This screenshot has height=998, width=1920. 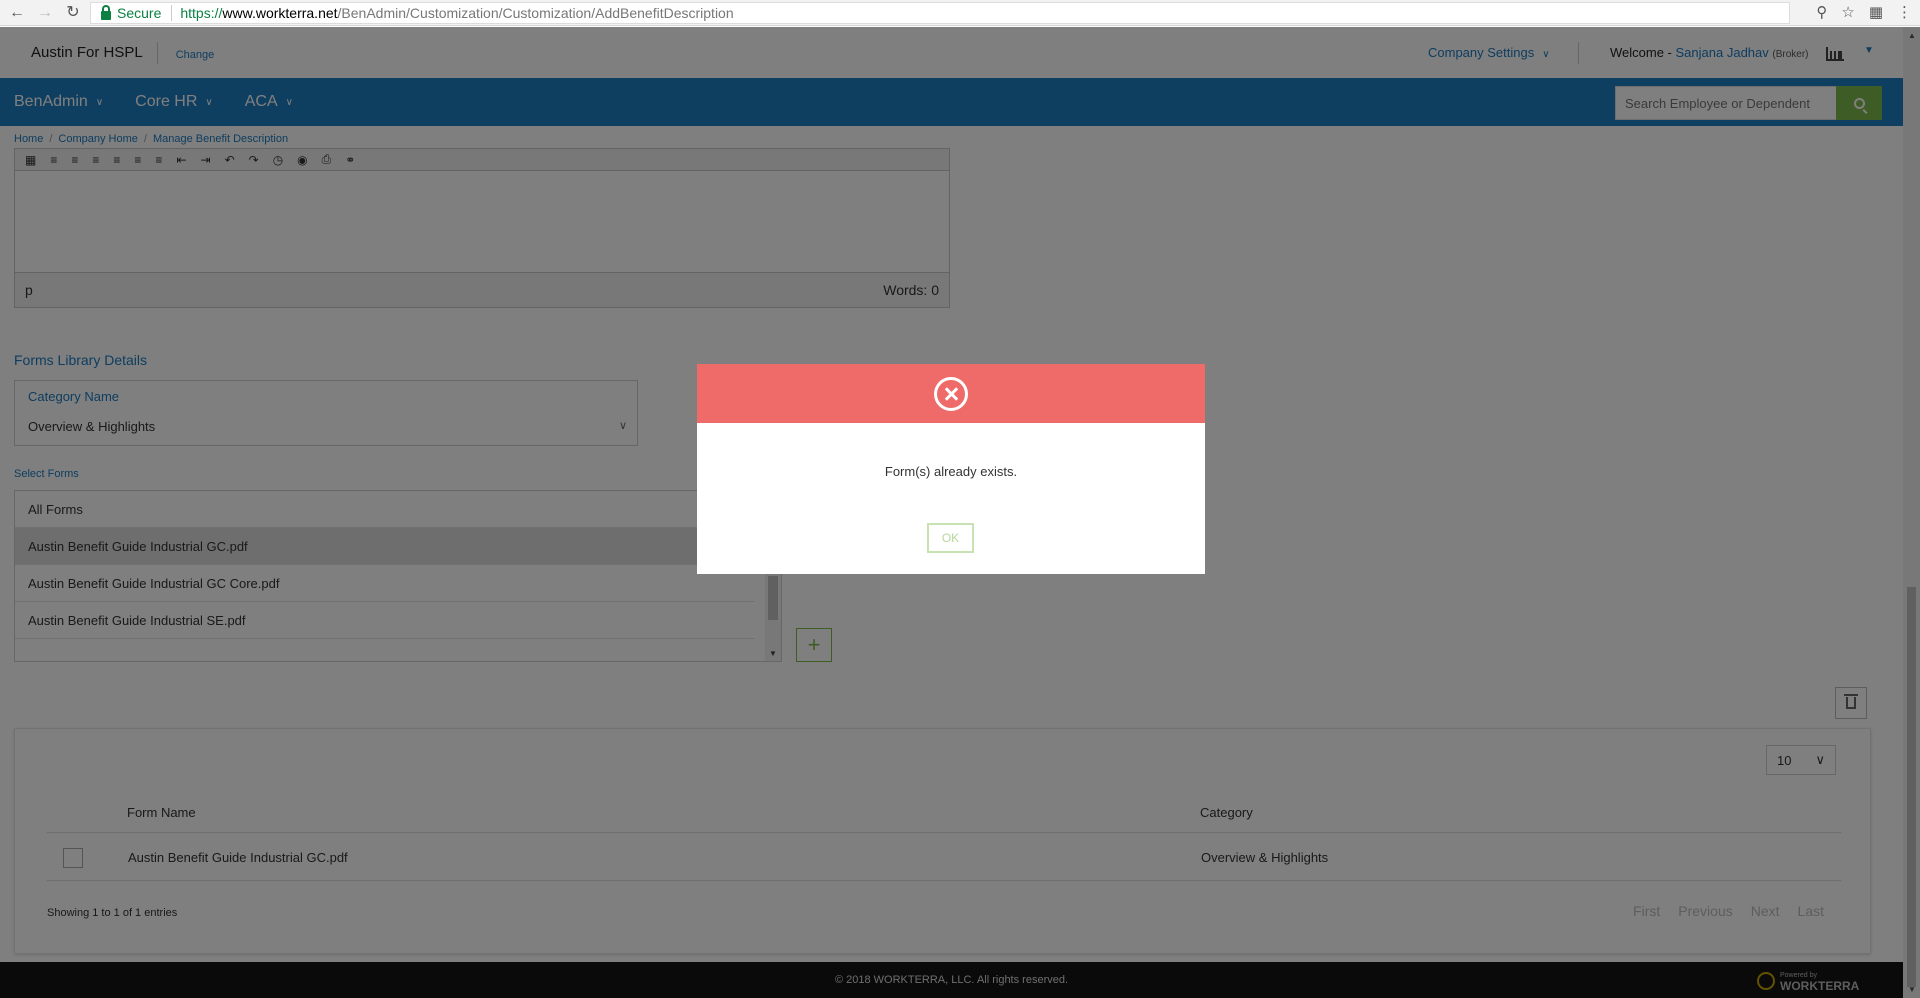 I want to click on menu-dots-icon: ⋮, so click(x=1904, y=12).